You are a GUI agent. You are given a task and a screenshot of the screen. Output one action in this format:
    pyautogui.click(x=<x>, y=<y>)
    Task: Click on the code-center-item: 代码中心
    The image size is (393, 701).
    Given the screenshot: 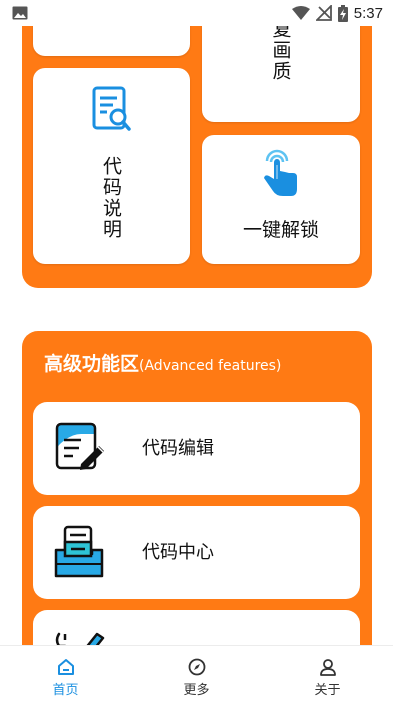 What is the action you would take?
    pyautogui.click(x=196, y=552)
    